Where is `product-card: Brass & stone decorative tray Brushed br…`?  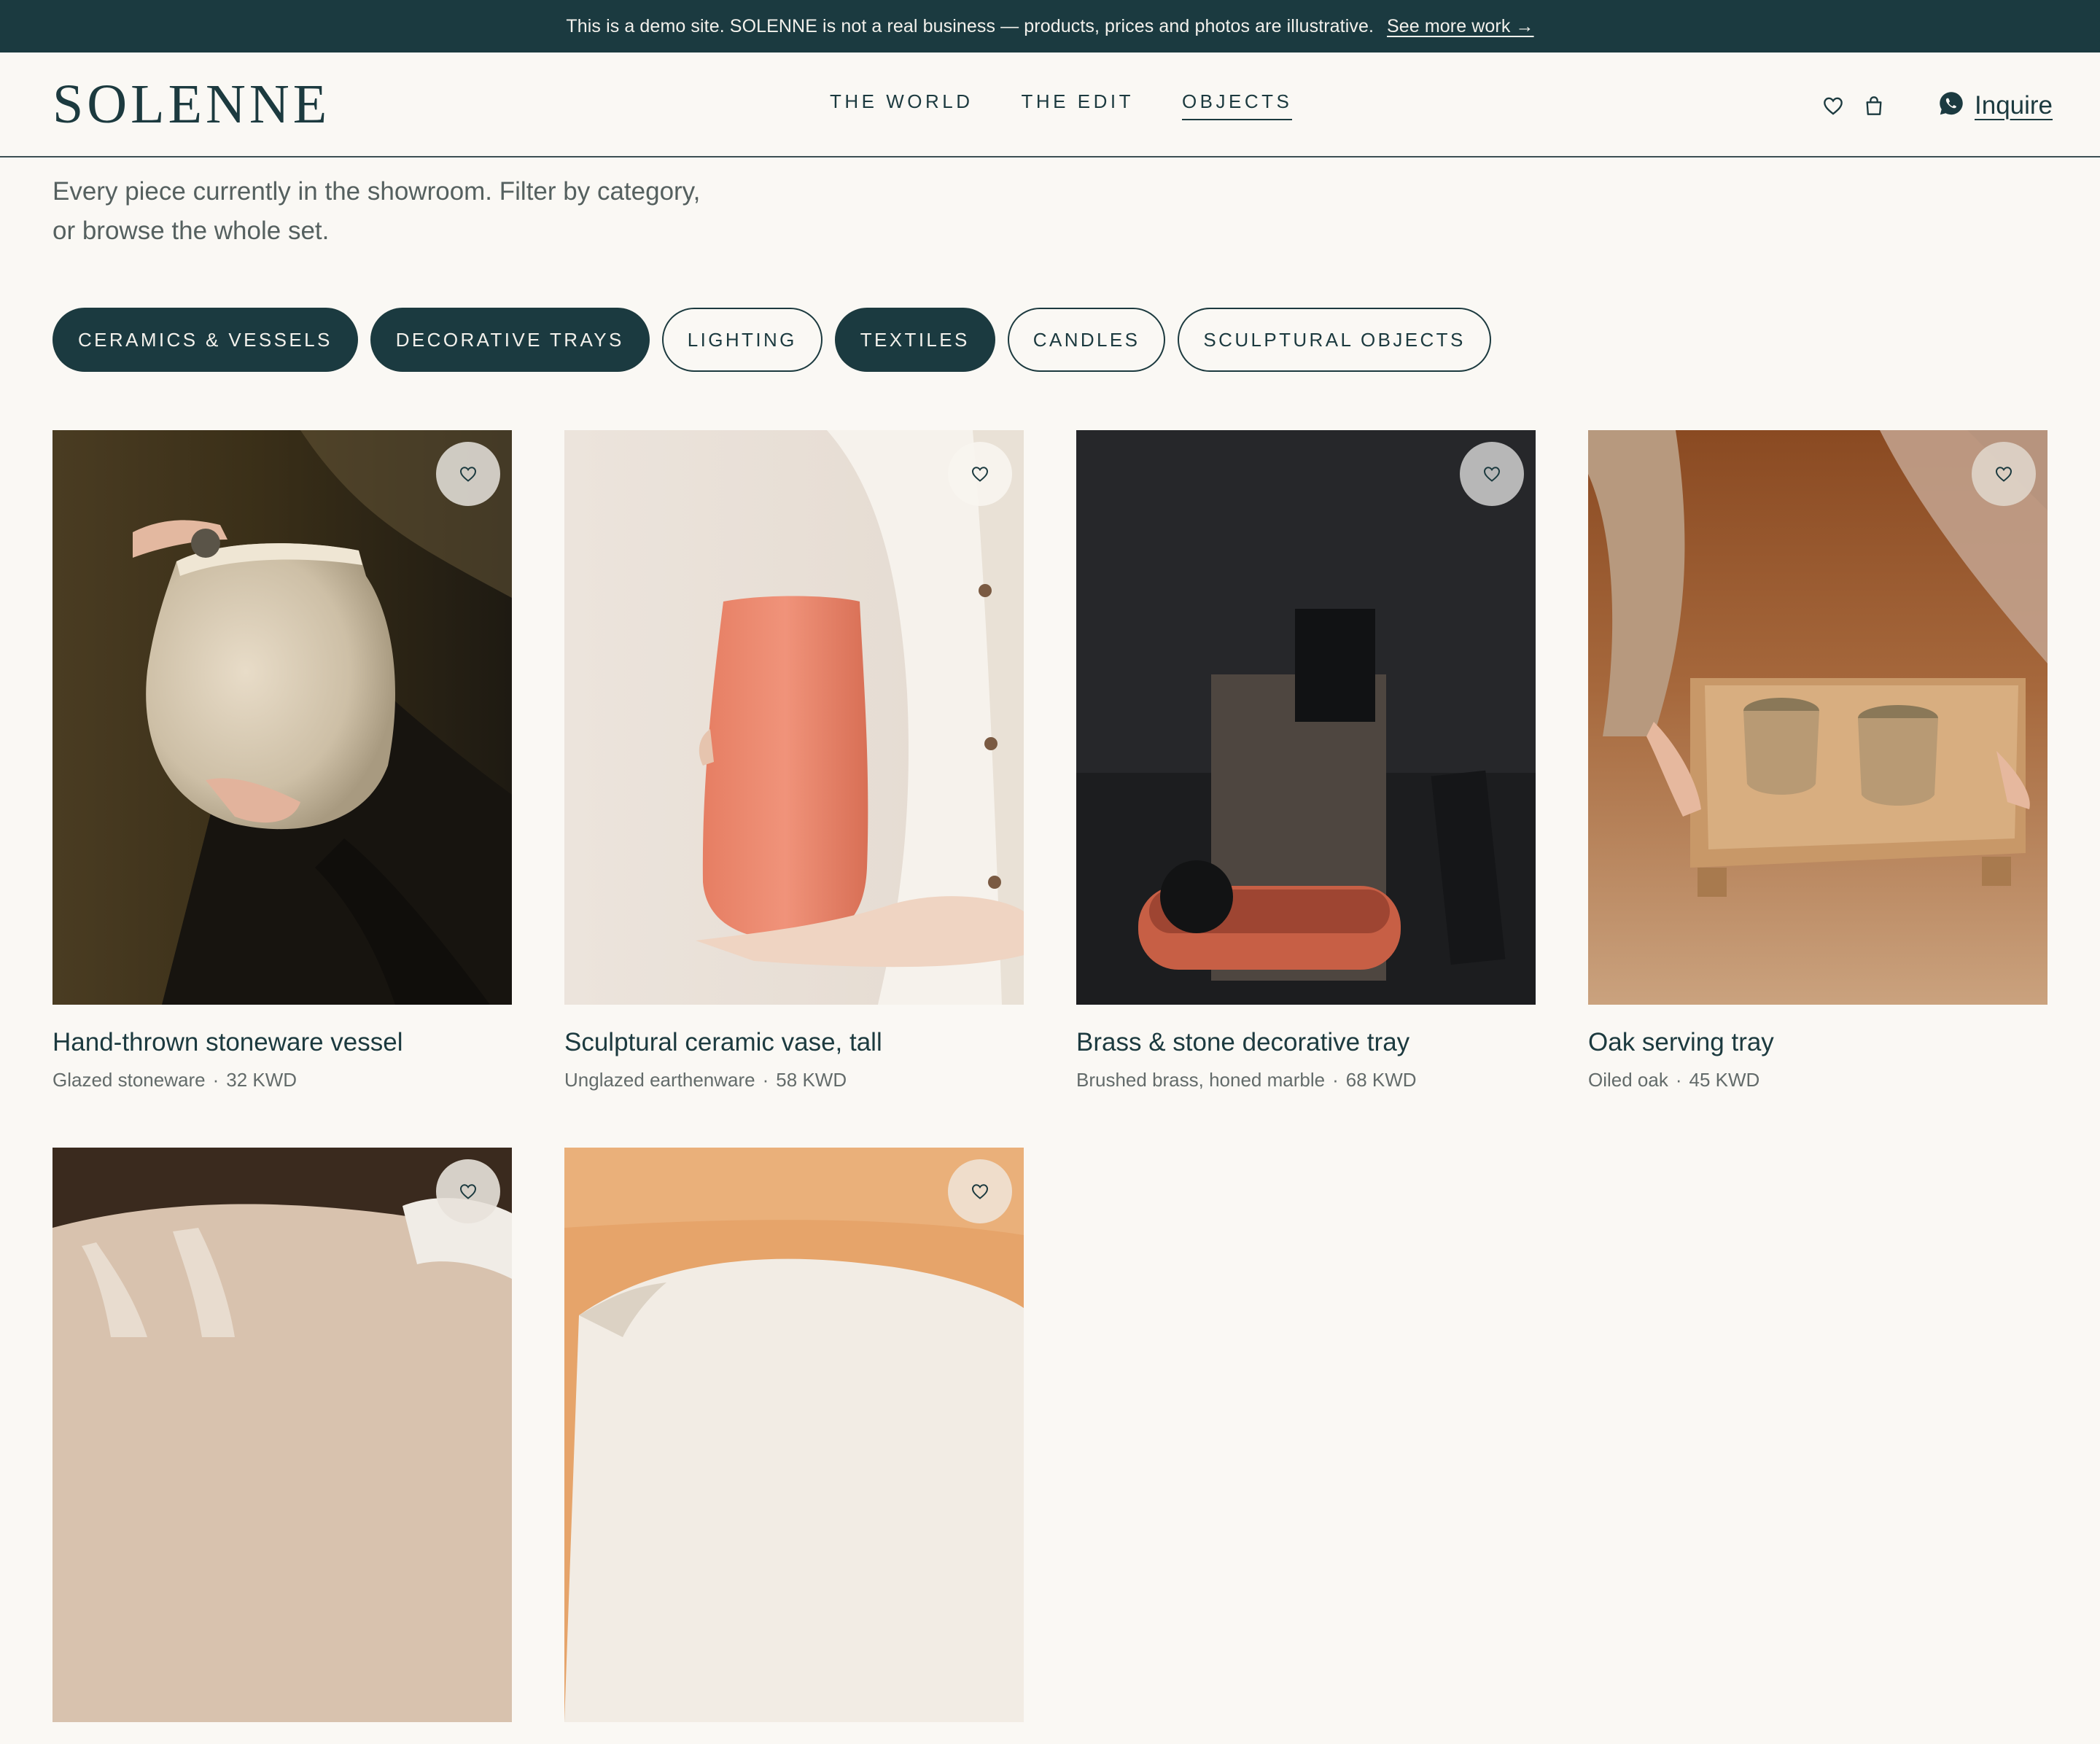
product-card: Brass & stone decorative tray Brushed br… is located at coordinates (1306, 761).